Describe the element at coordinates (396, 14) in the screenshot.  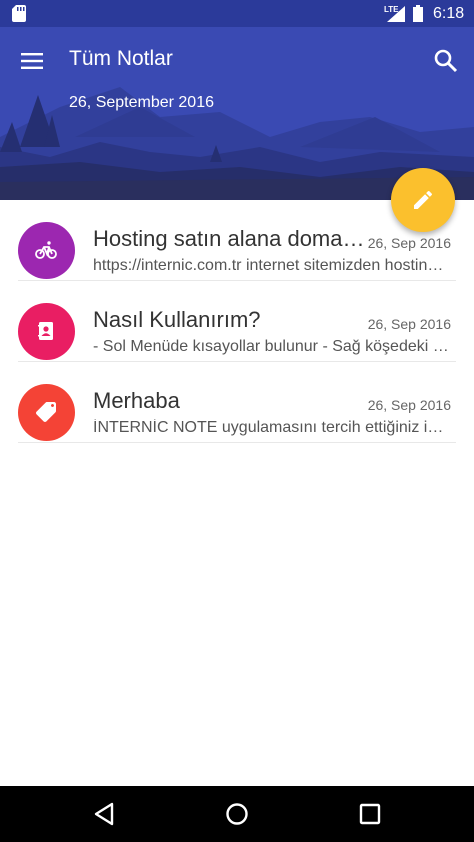
I see `signal-icon` at that location.